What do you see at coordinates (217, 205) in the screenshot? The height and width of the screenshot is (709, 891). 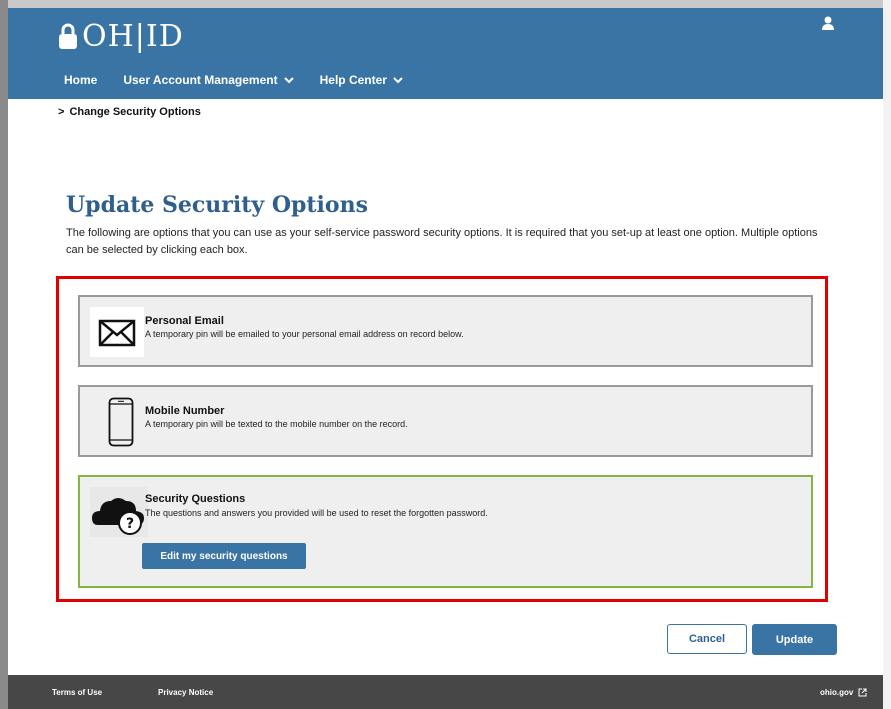 I see `page-title: Update Security Options` at bounding box center [217, 205].